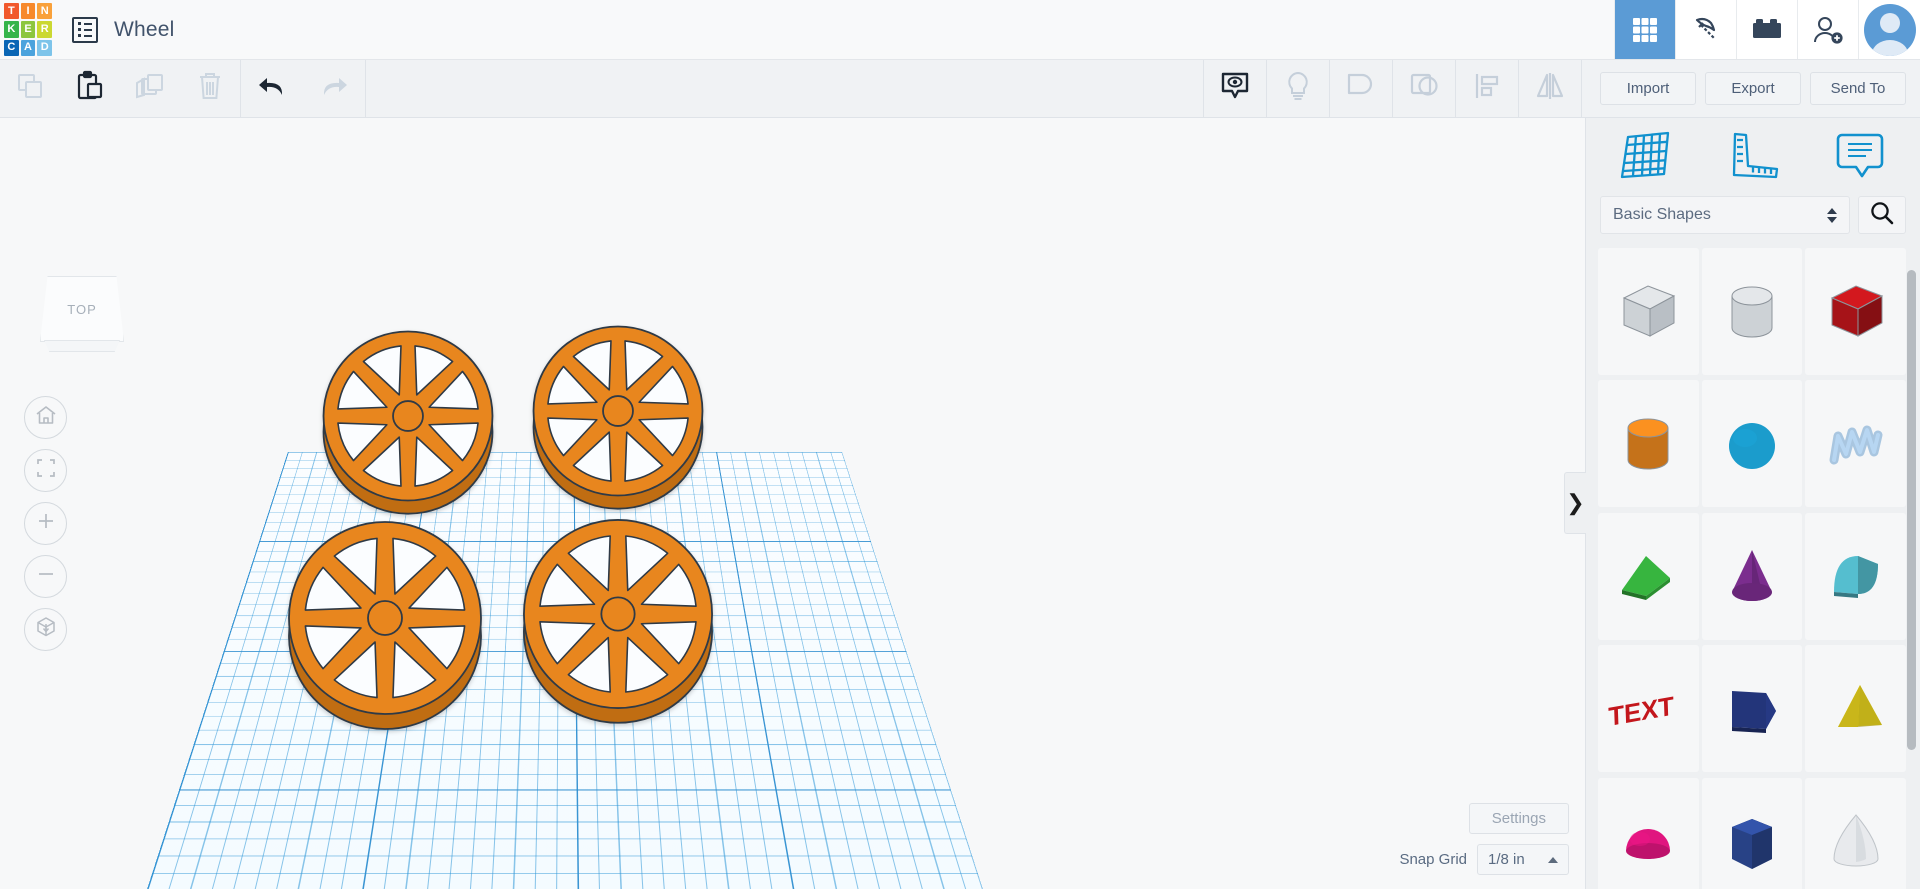  I want to click on designs-grid-button, so click(1644, 29).